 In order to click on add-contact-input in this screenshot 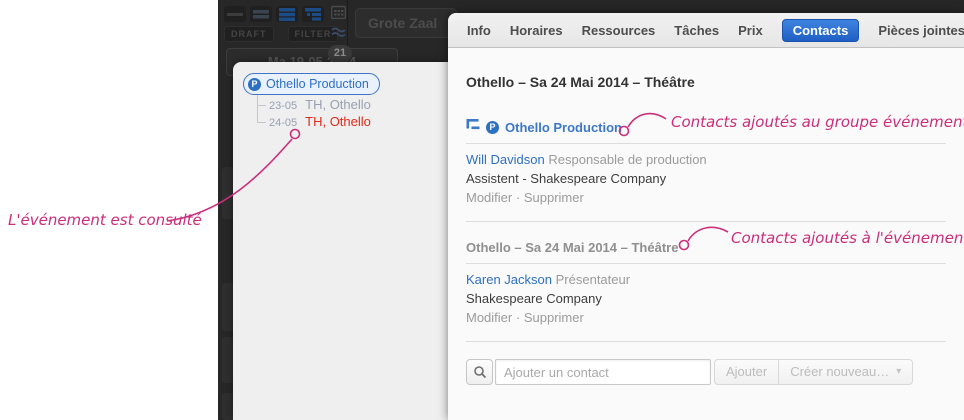, I will do `click(603, 372)`.